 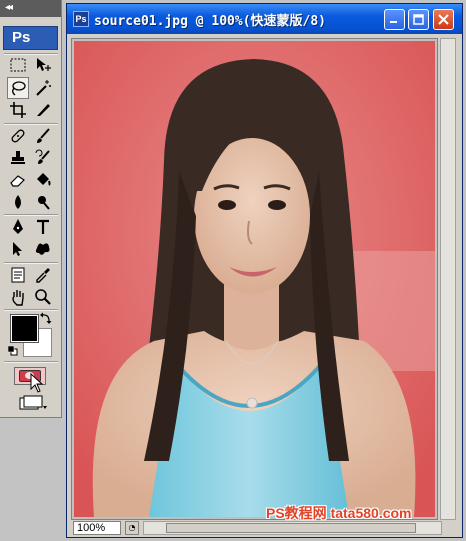 What do you see at coordinates (37, 383) in the screenshot?
I see `mouse-cursor-icon` at bounding box center [37, 383].